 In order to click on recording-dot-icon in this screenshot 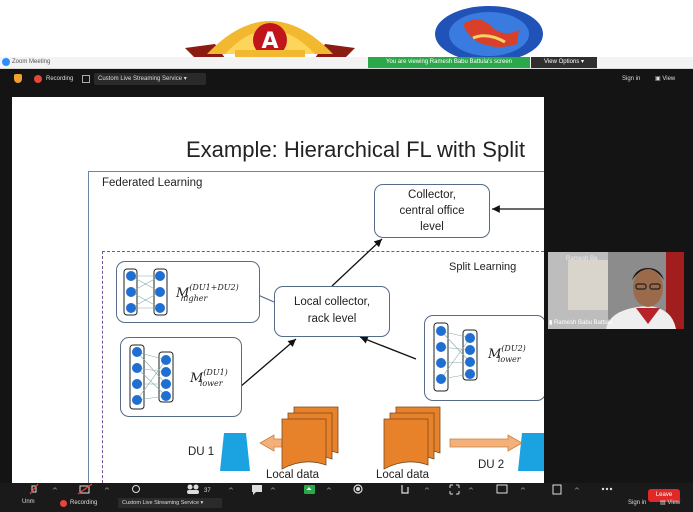, I will do `click(38, 79)`.